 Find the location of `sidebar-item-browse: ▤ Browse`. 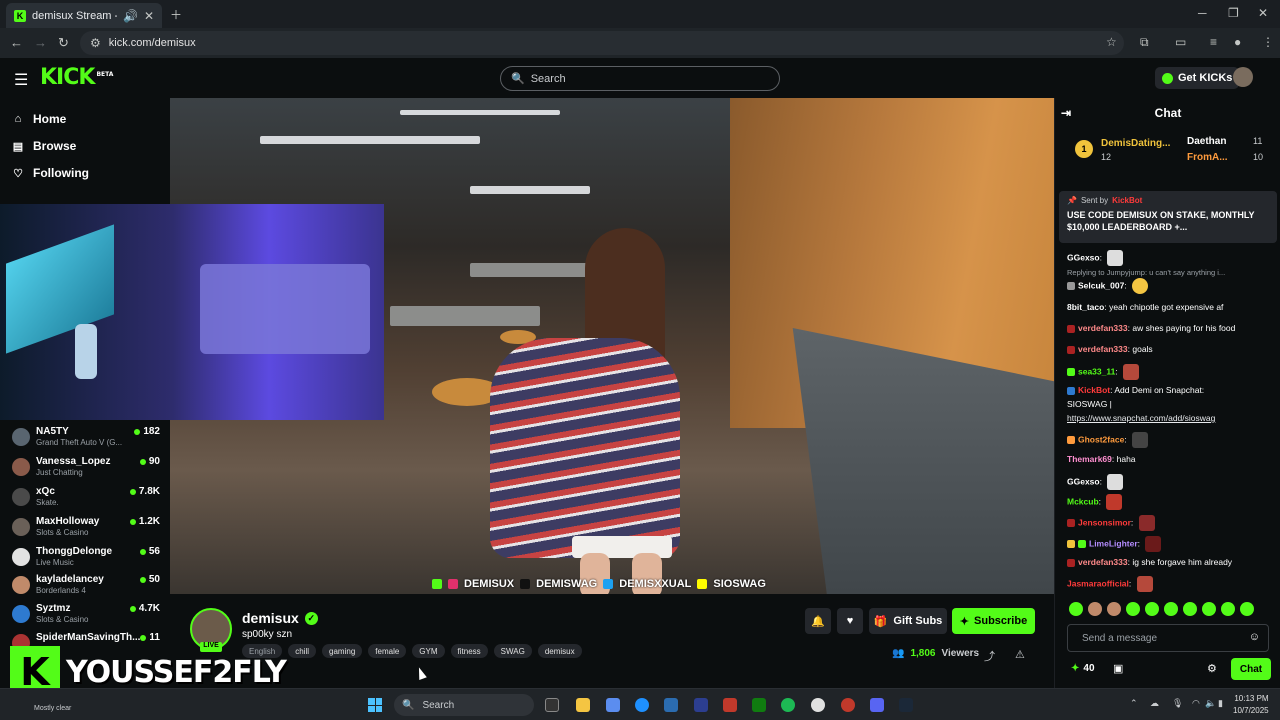

sidebar-item-browse: ▤ Browse is located at coordinates (44, 146).